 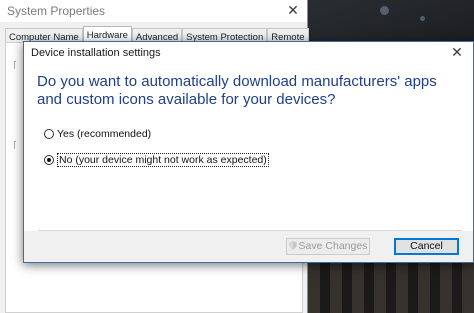 What do you see at coordinates (248, 53) in the screenshot?
I see `dialog-titlebar: Device installation settings ✕` at bounding box center [248, 53].